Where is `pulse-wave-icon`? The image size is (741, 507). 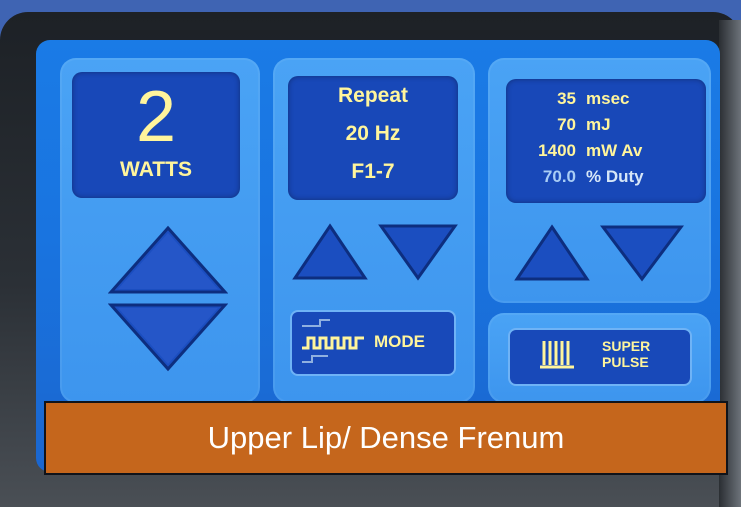 pulse-wave-icon is located at coordinates (333, 341).